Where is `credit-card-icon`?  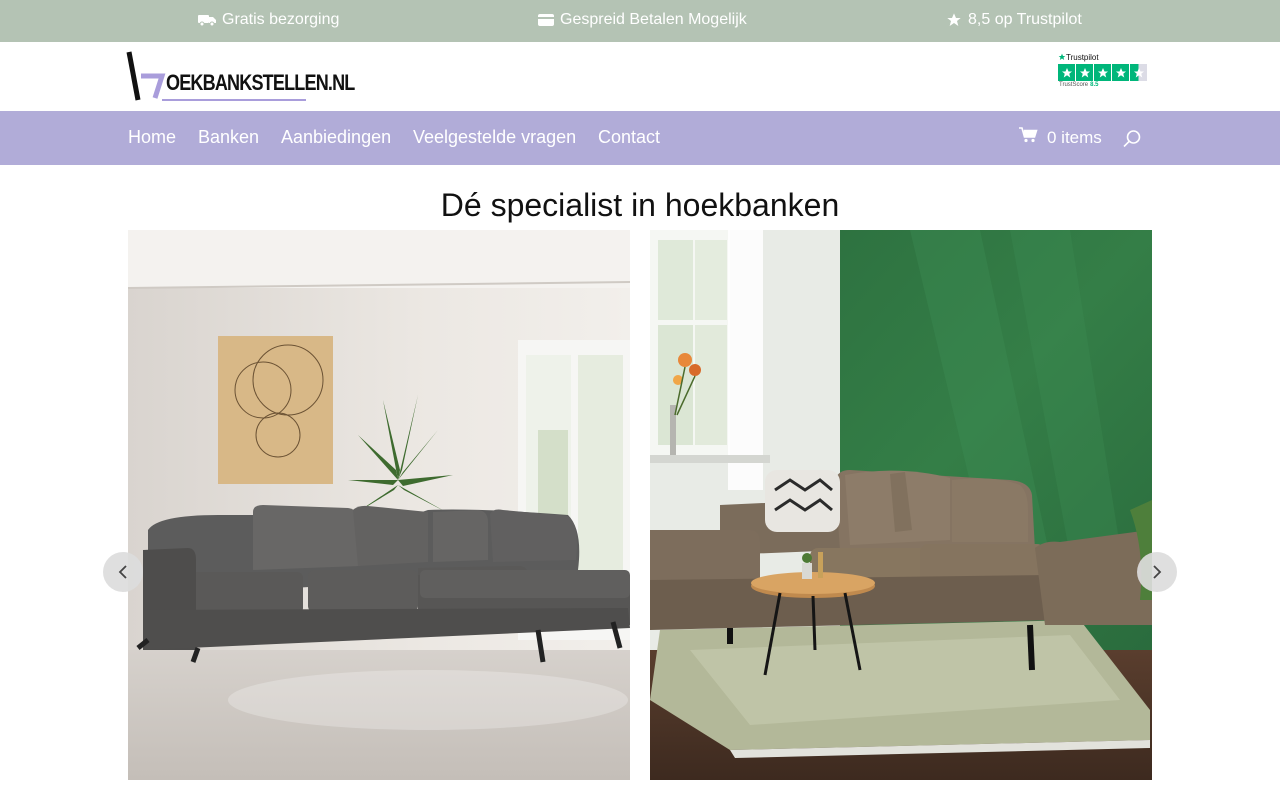
credit-card-icon is located at coordinates (546, 20).